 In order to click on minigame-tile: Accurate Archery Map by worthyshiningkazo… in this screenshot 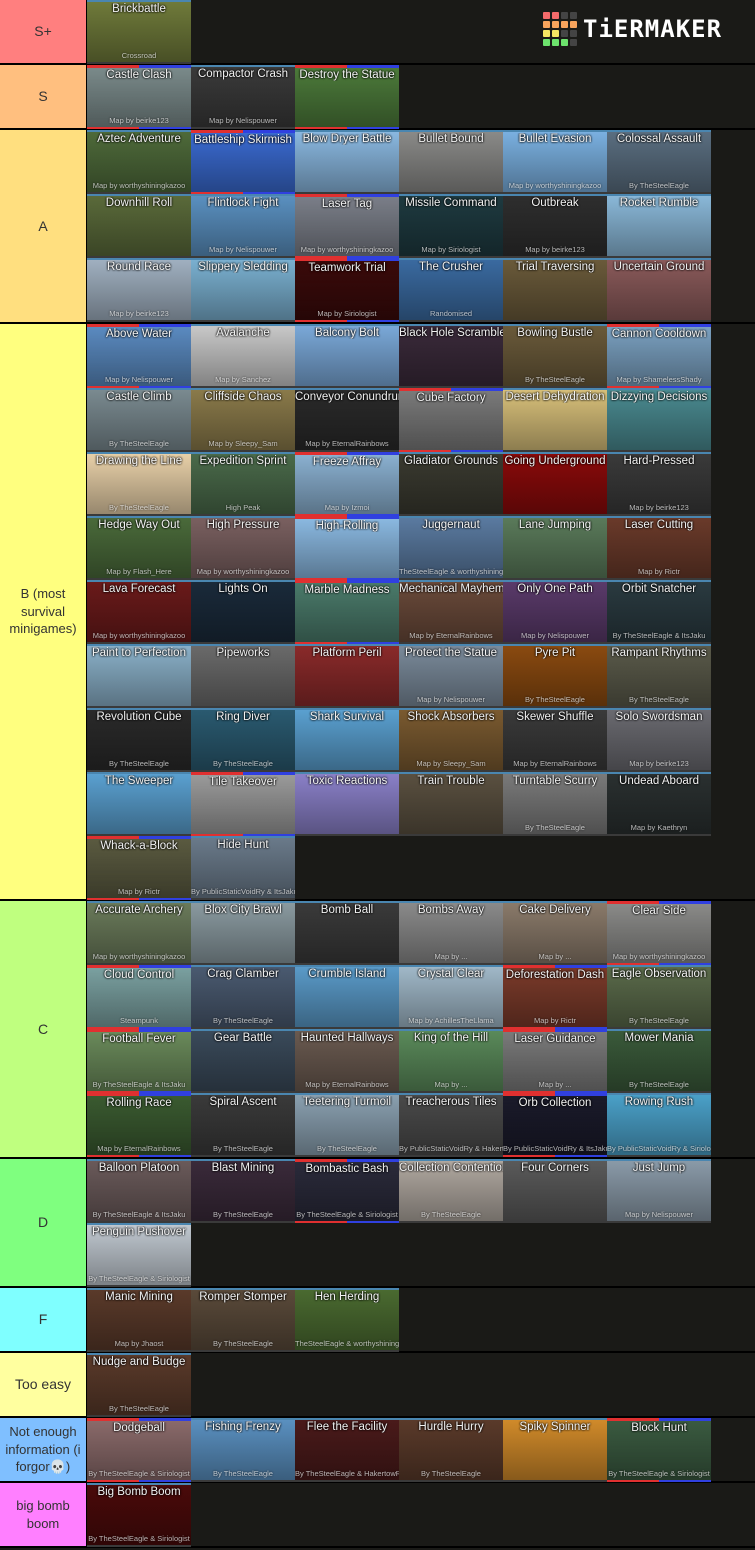, I will do `click(139, 933)`.